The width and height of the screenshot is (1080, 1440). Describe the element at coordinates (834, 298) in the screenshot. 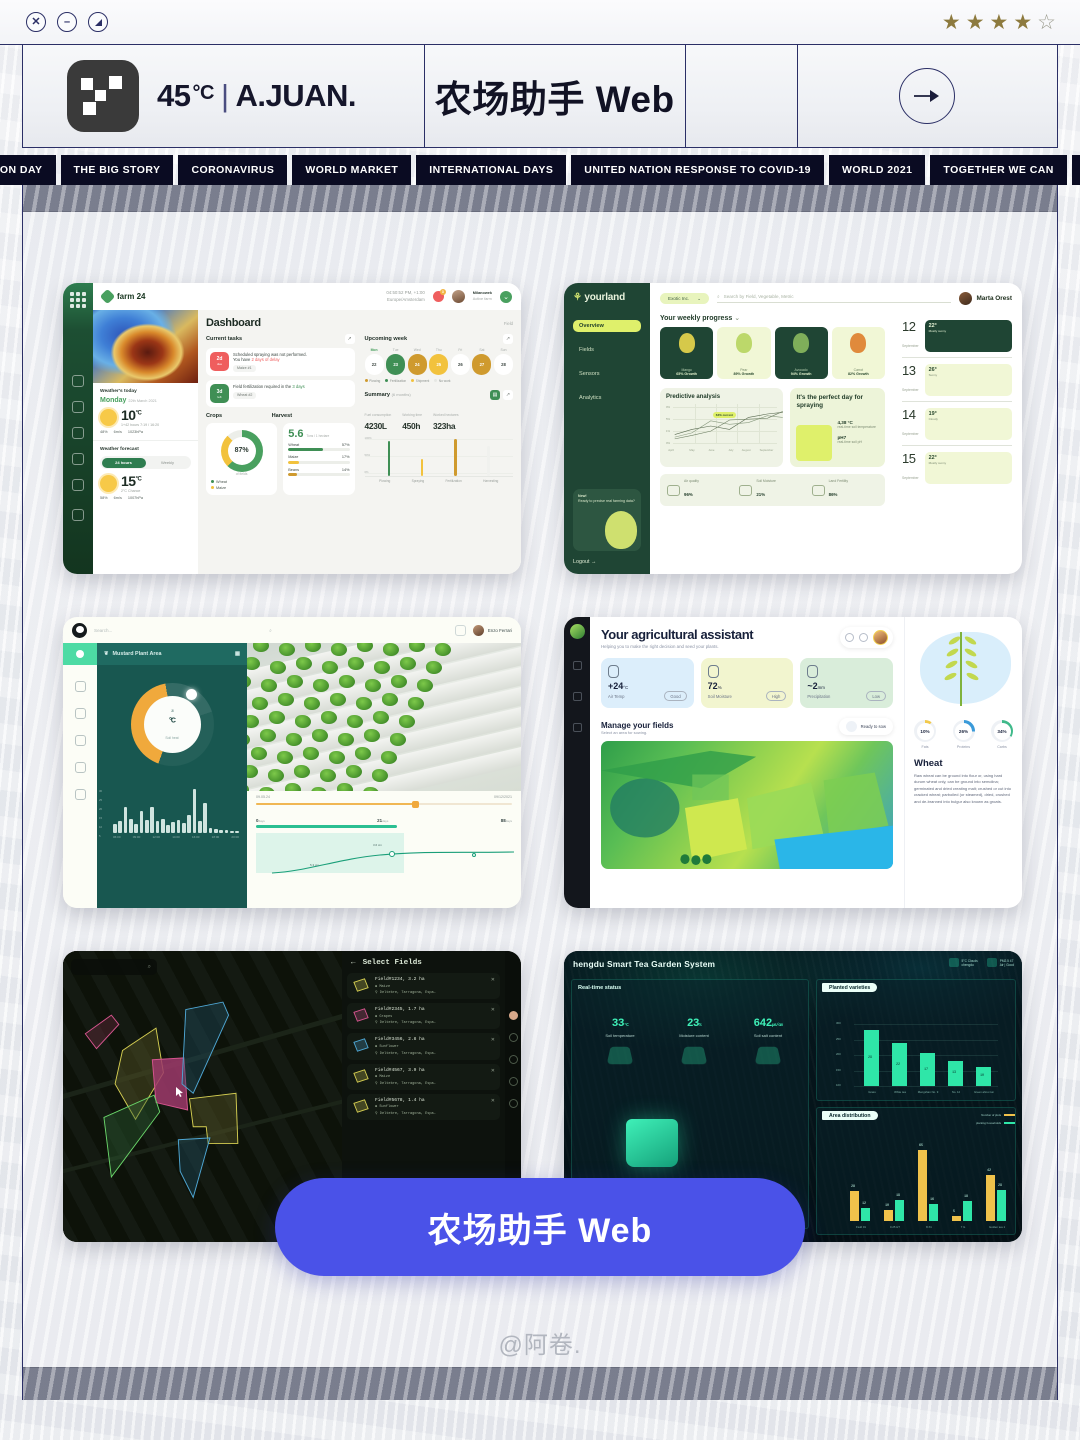

I see `search-input: ⌕ Search by Field, Vegetable, Metric` at that location.